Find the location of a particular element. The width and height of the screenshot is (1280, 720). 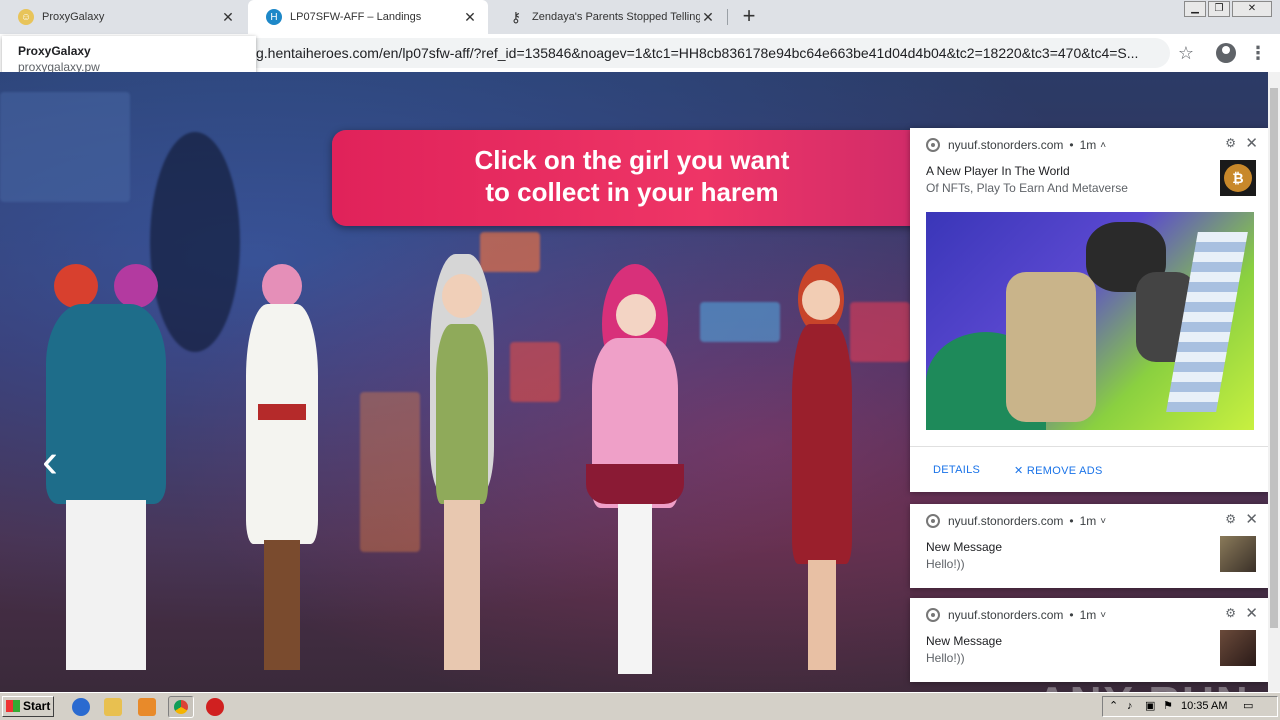

bookmark-star-icon: ☆ is located at coordinates (1186, 53).